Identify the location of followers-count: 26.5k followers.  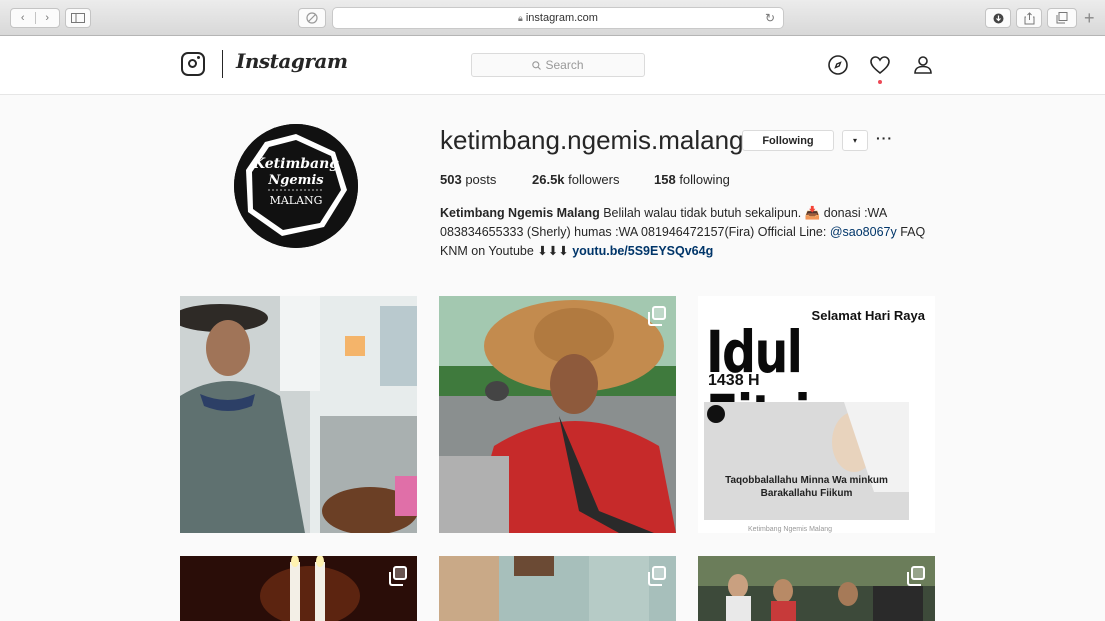
(593, 179).